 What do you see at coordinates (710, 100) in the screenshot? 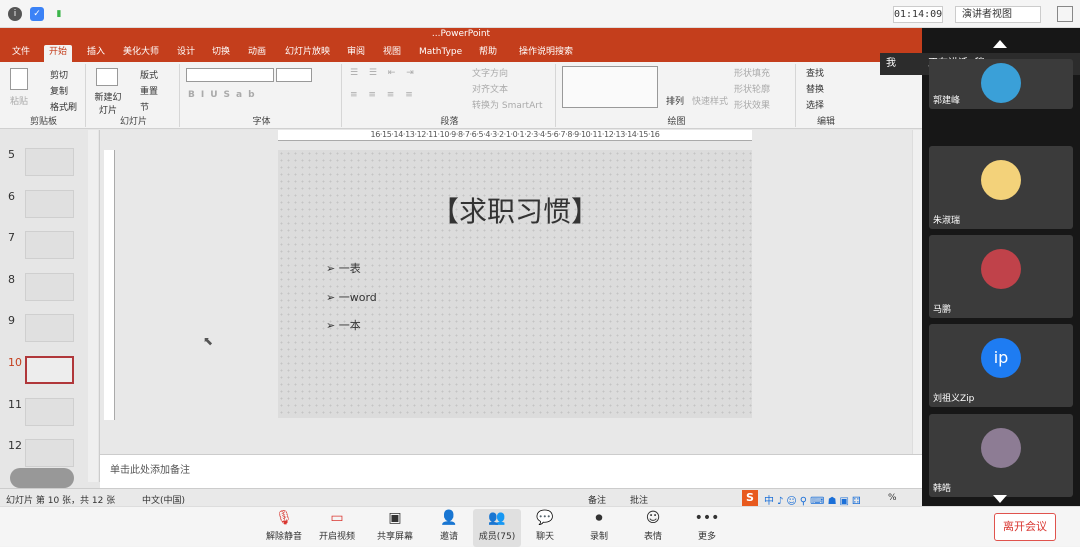
I see `quick-styles-button: 快速样式` at bounding box center [710, 100].